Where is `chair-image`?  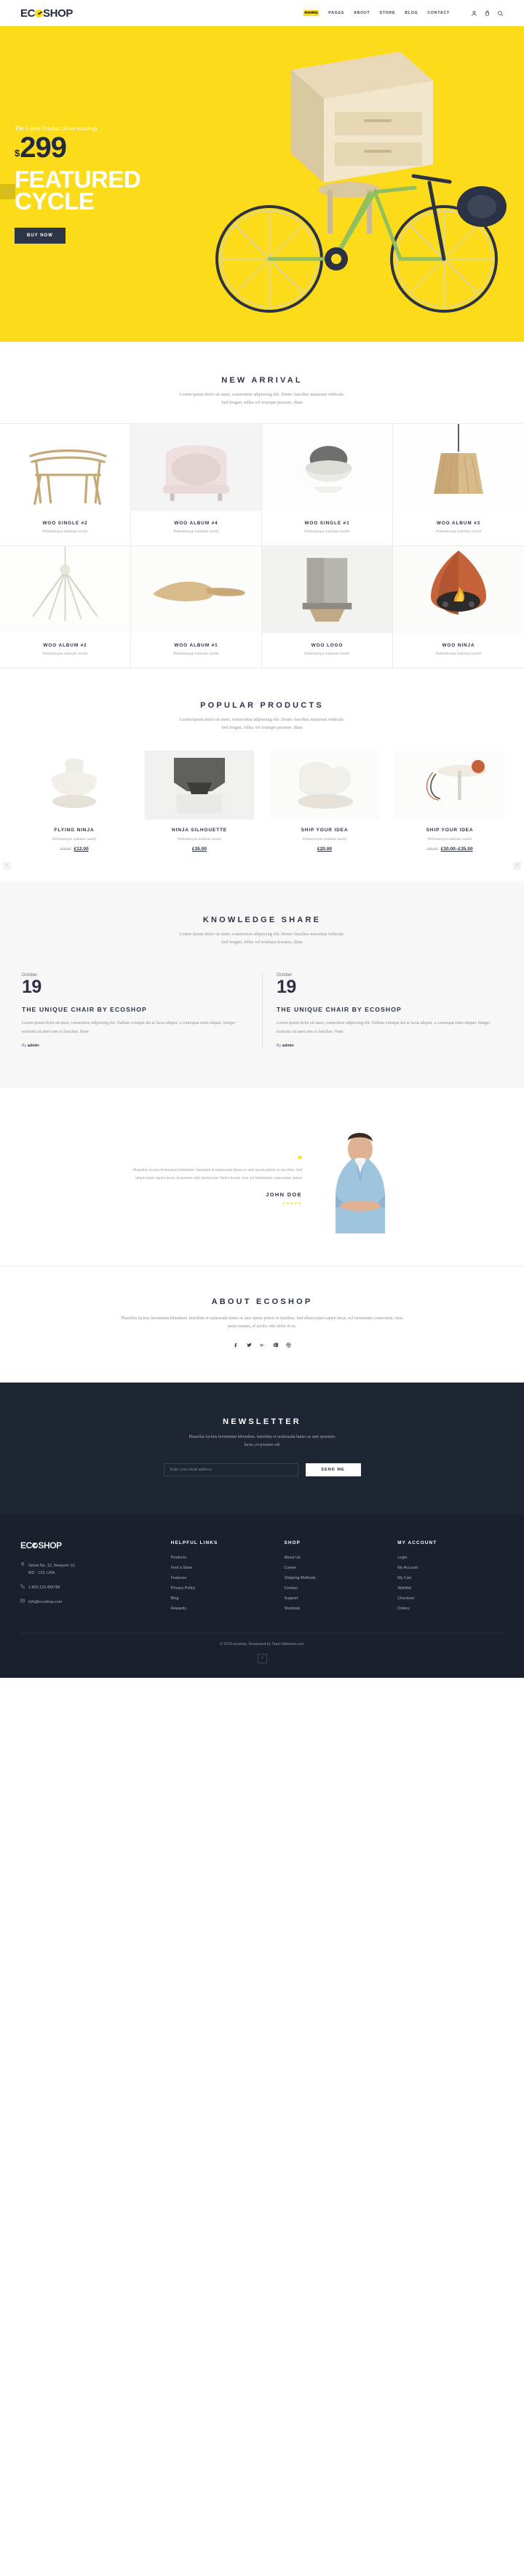 chair-image is located at coordinates (65, 467).